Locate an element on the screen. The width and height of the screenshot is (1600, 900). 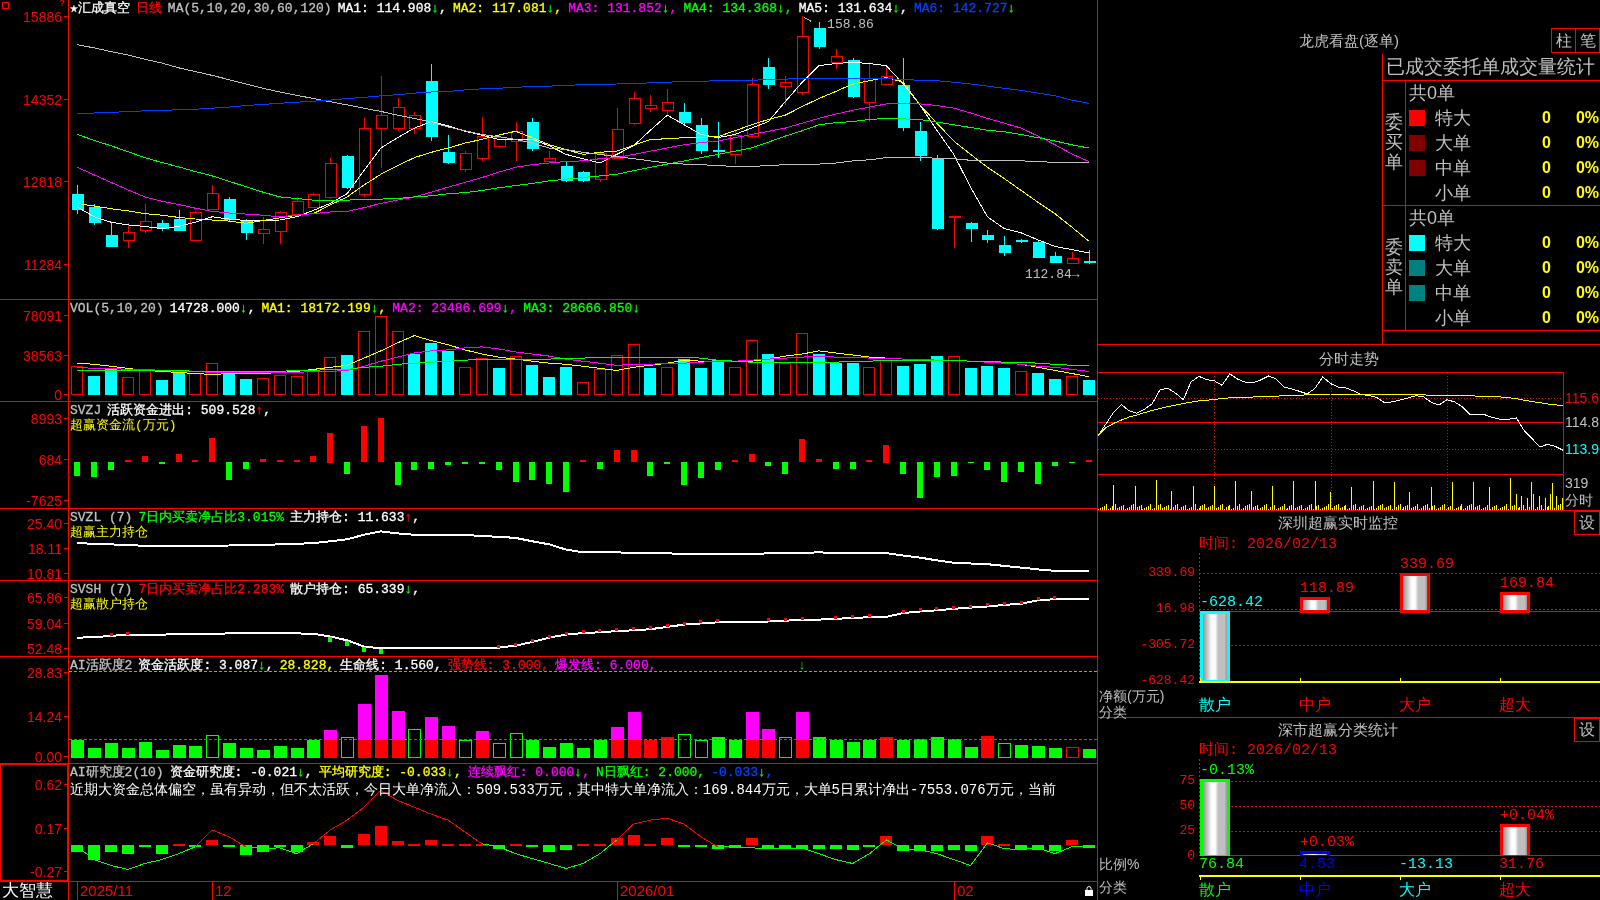
volume-axis-label: 319 is located at coordinates (1577, 483).